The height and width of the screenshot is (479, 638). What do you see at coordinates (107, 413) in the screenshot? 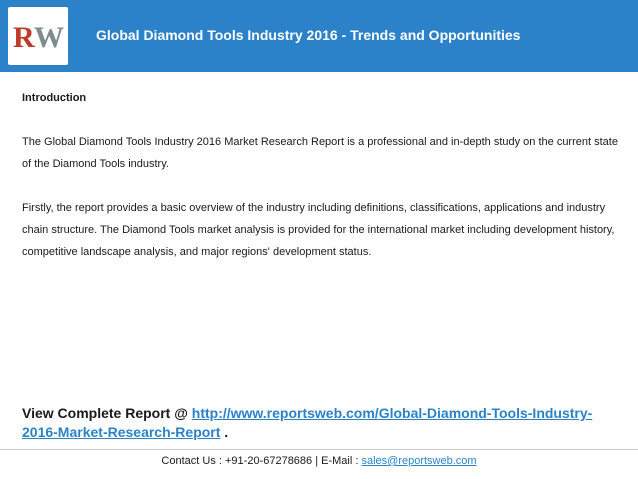
I see `cta-prefix: View Complete Report @` at bounding box center [107, 413].